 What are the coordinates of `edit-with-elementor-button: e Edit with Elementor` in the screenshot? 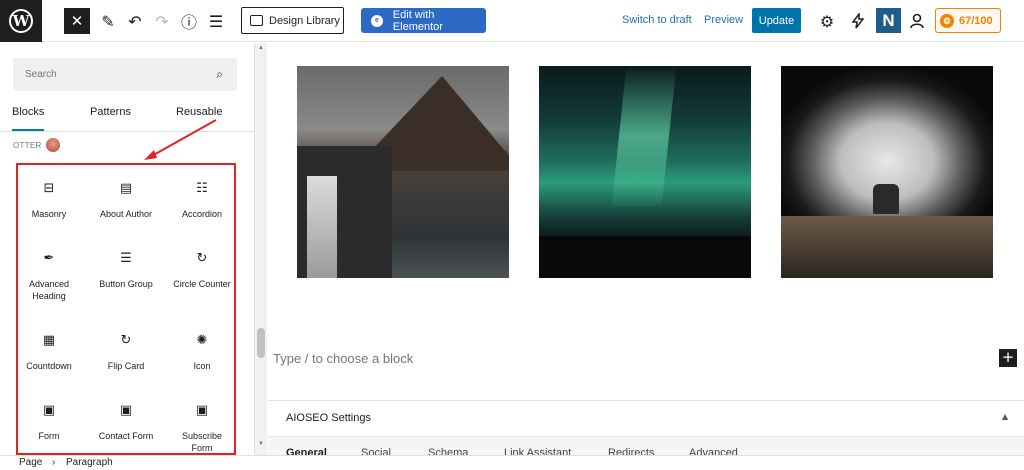 It's located at (423, 20).